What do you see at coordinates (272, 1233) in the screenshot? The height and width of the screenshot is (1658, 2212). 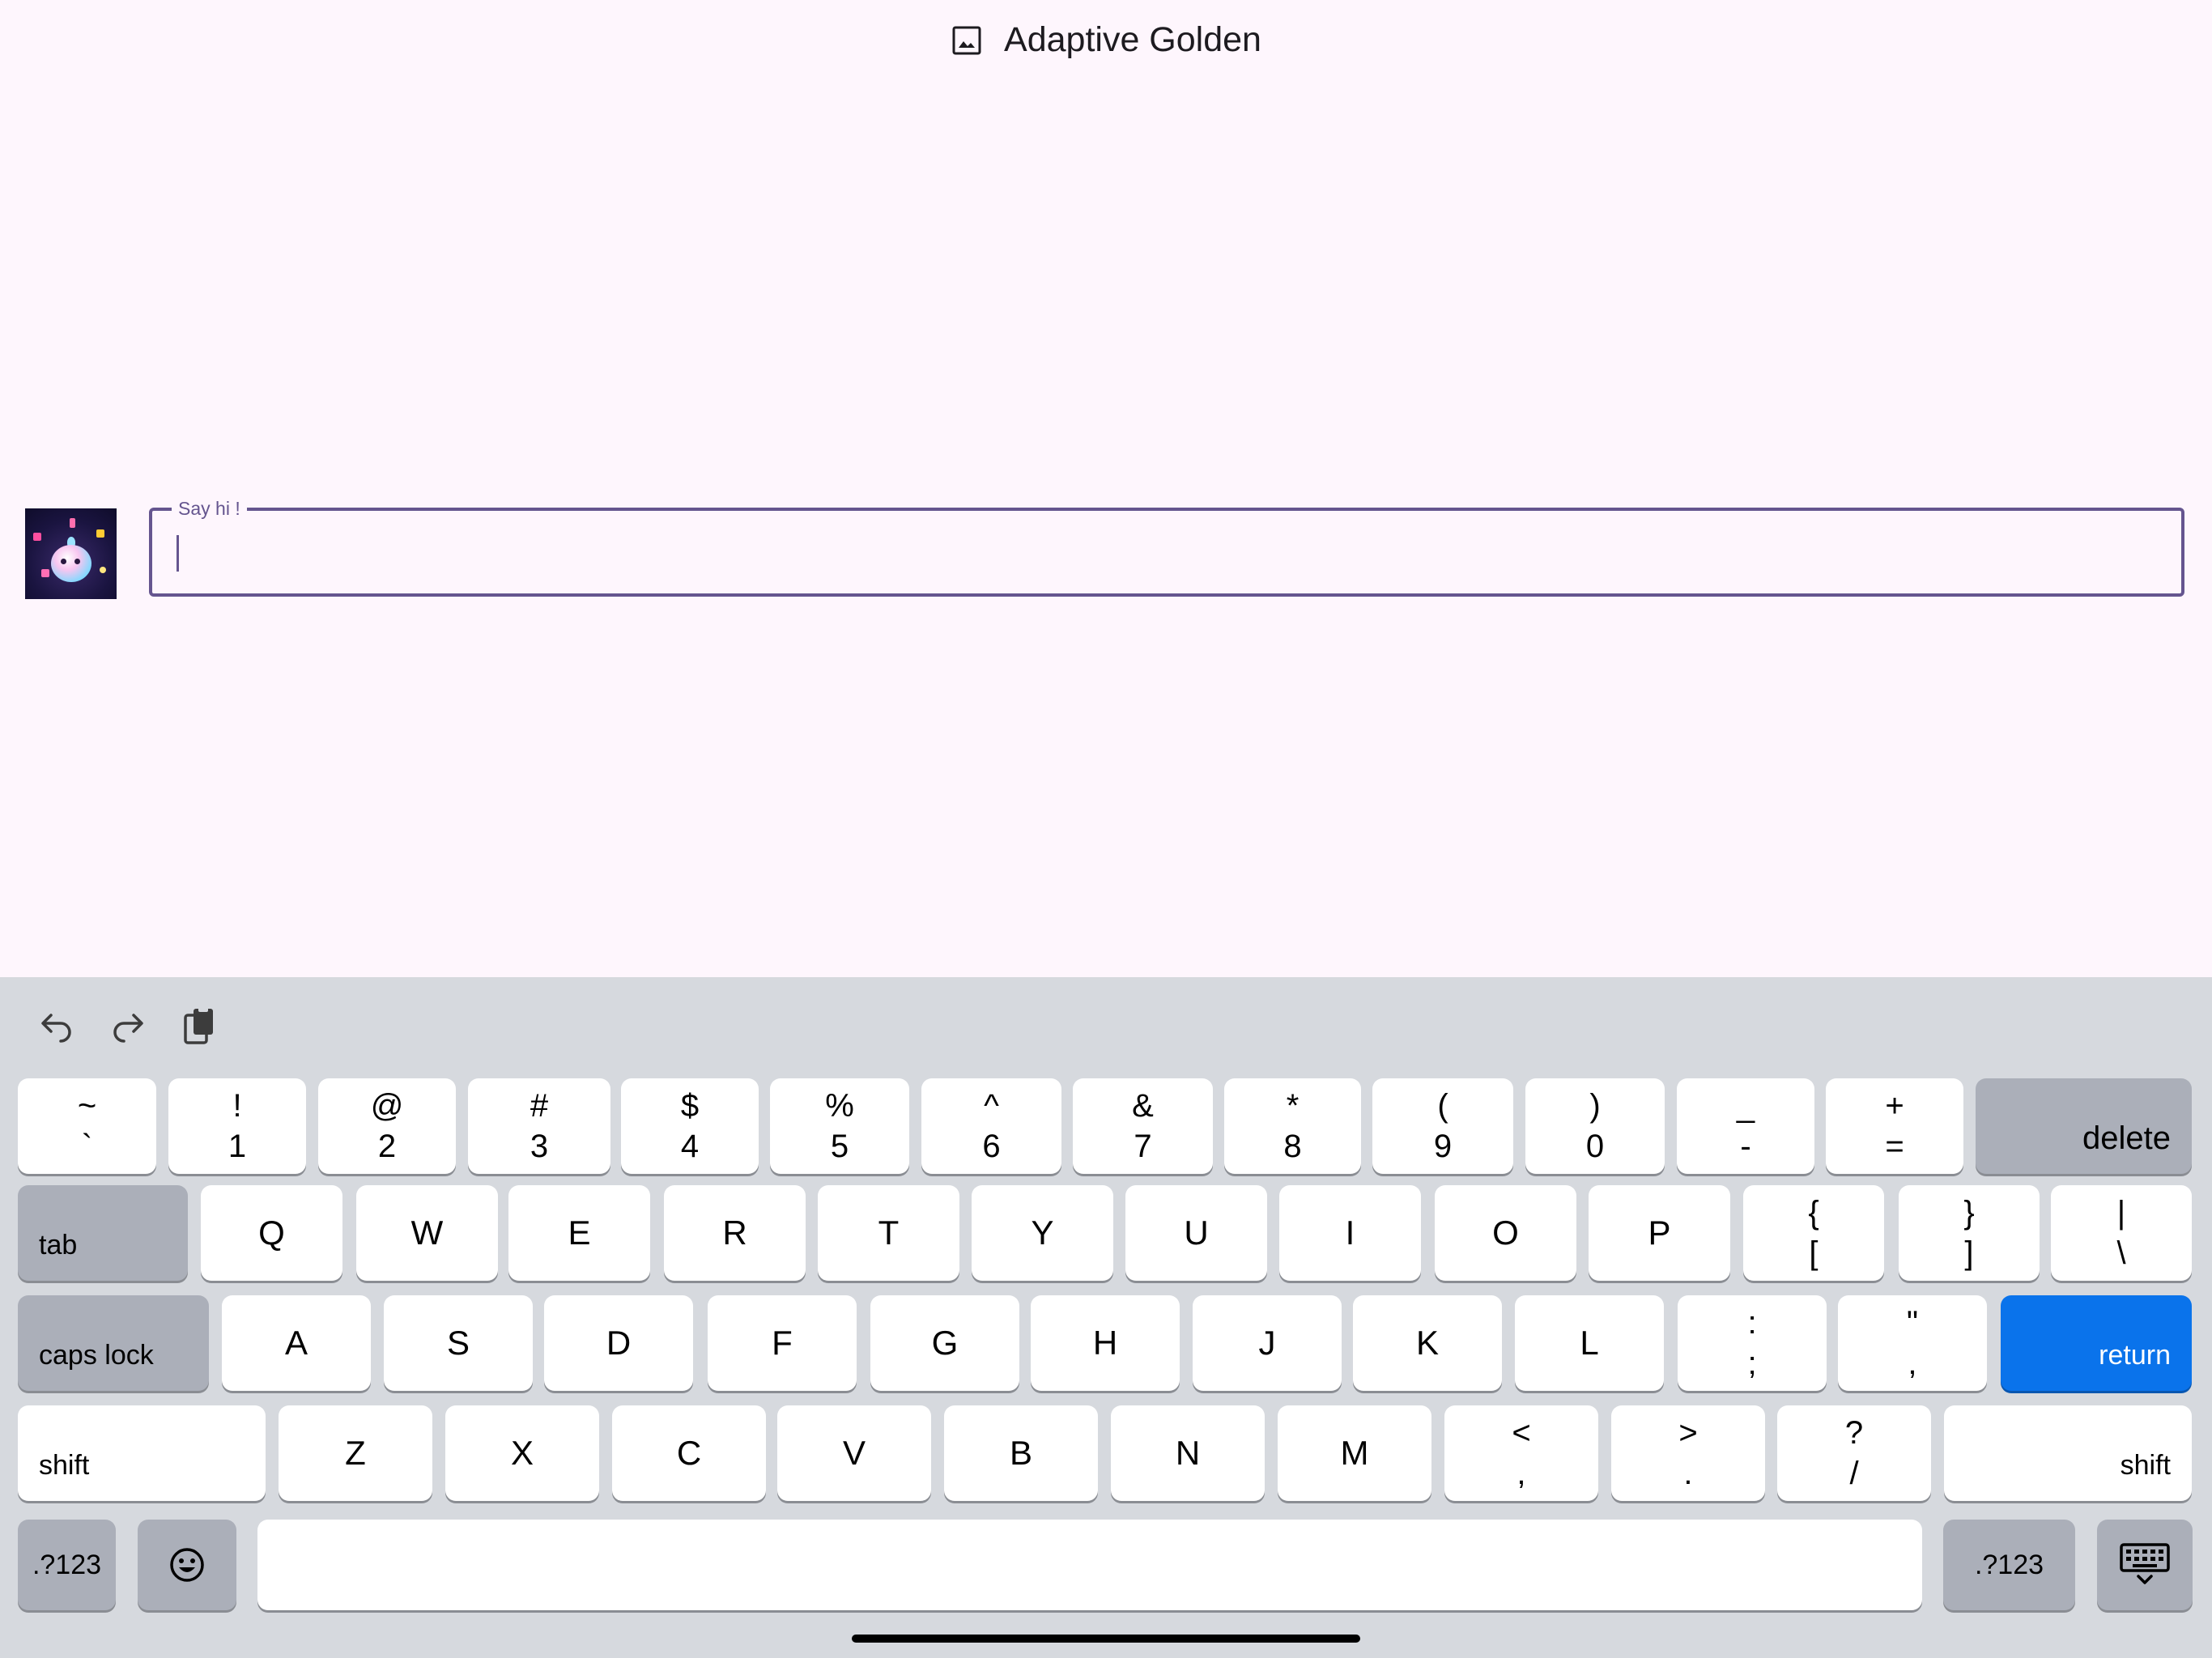 I see `key-q: Q` at bounding box center [272, 1233].